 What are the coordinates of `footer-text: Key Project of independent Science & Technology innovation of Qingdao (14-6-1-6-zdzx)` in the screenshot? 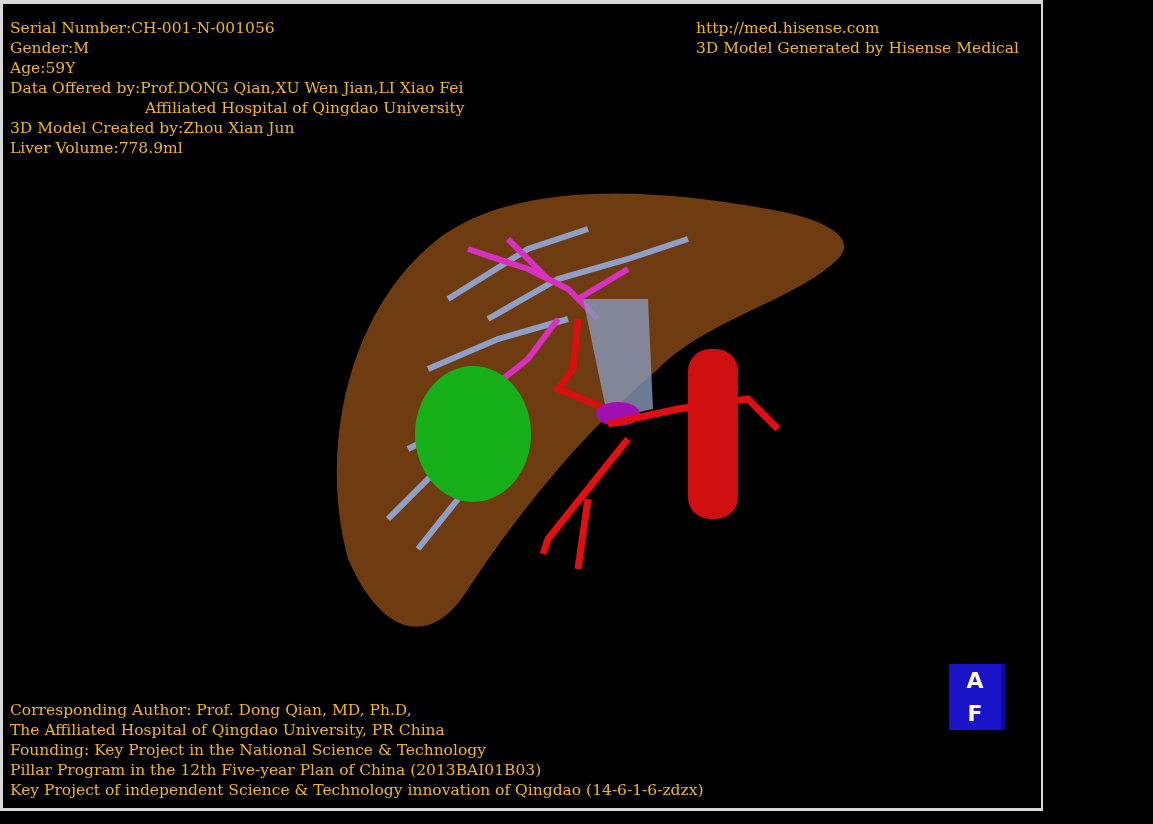 It's located at (357, 790).